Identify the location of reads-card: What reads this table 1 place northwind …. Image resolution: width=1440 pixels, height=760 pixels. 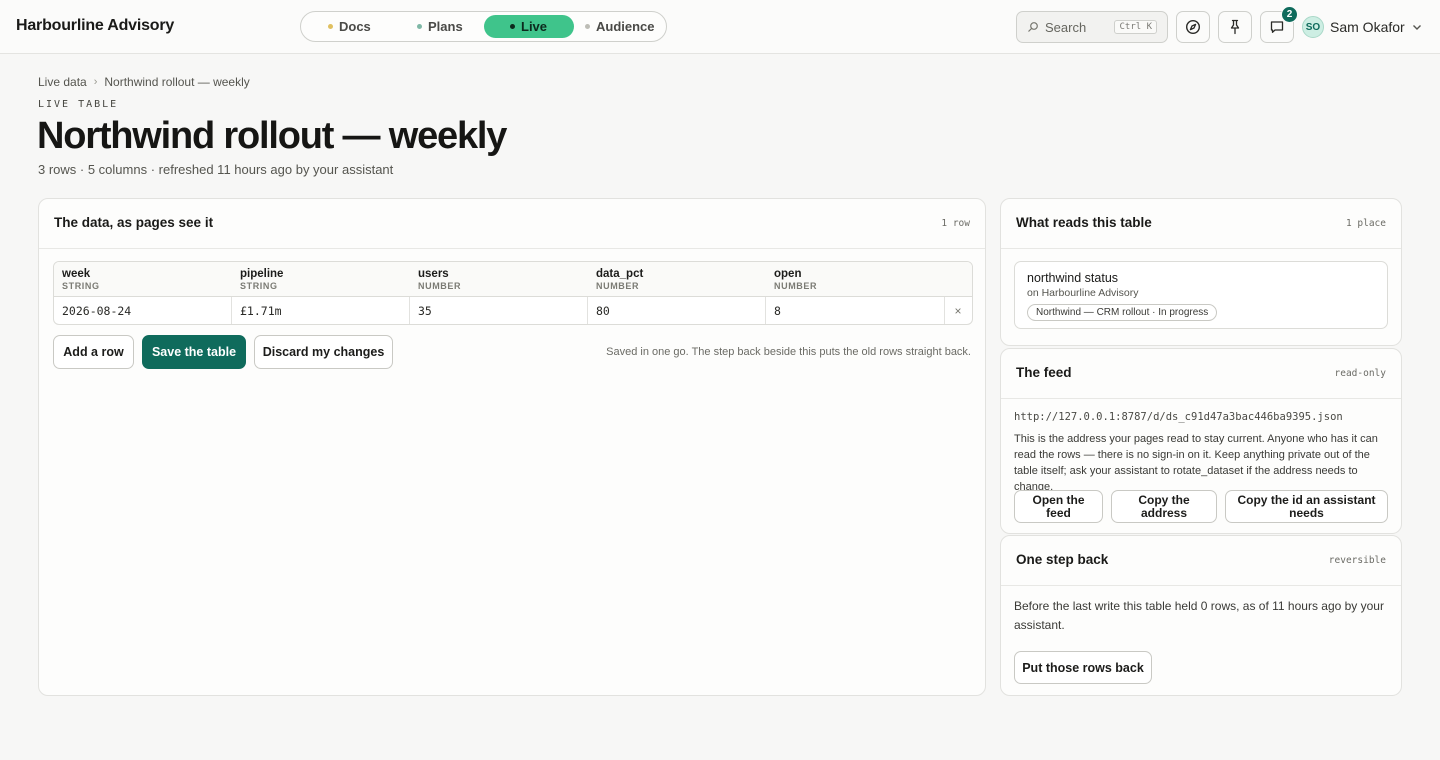
(1201, 272).